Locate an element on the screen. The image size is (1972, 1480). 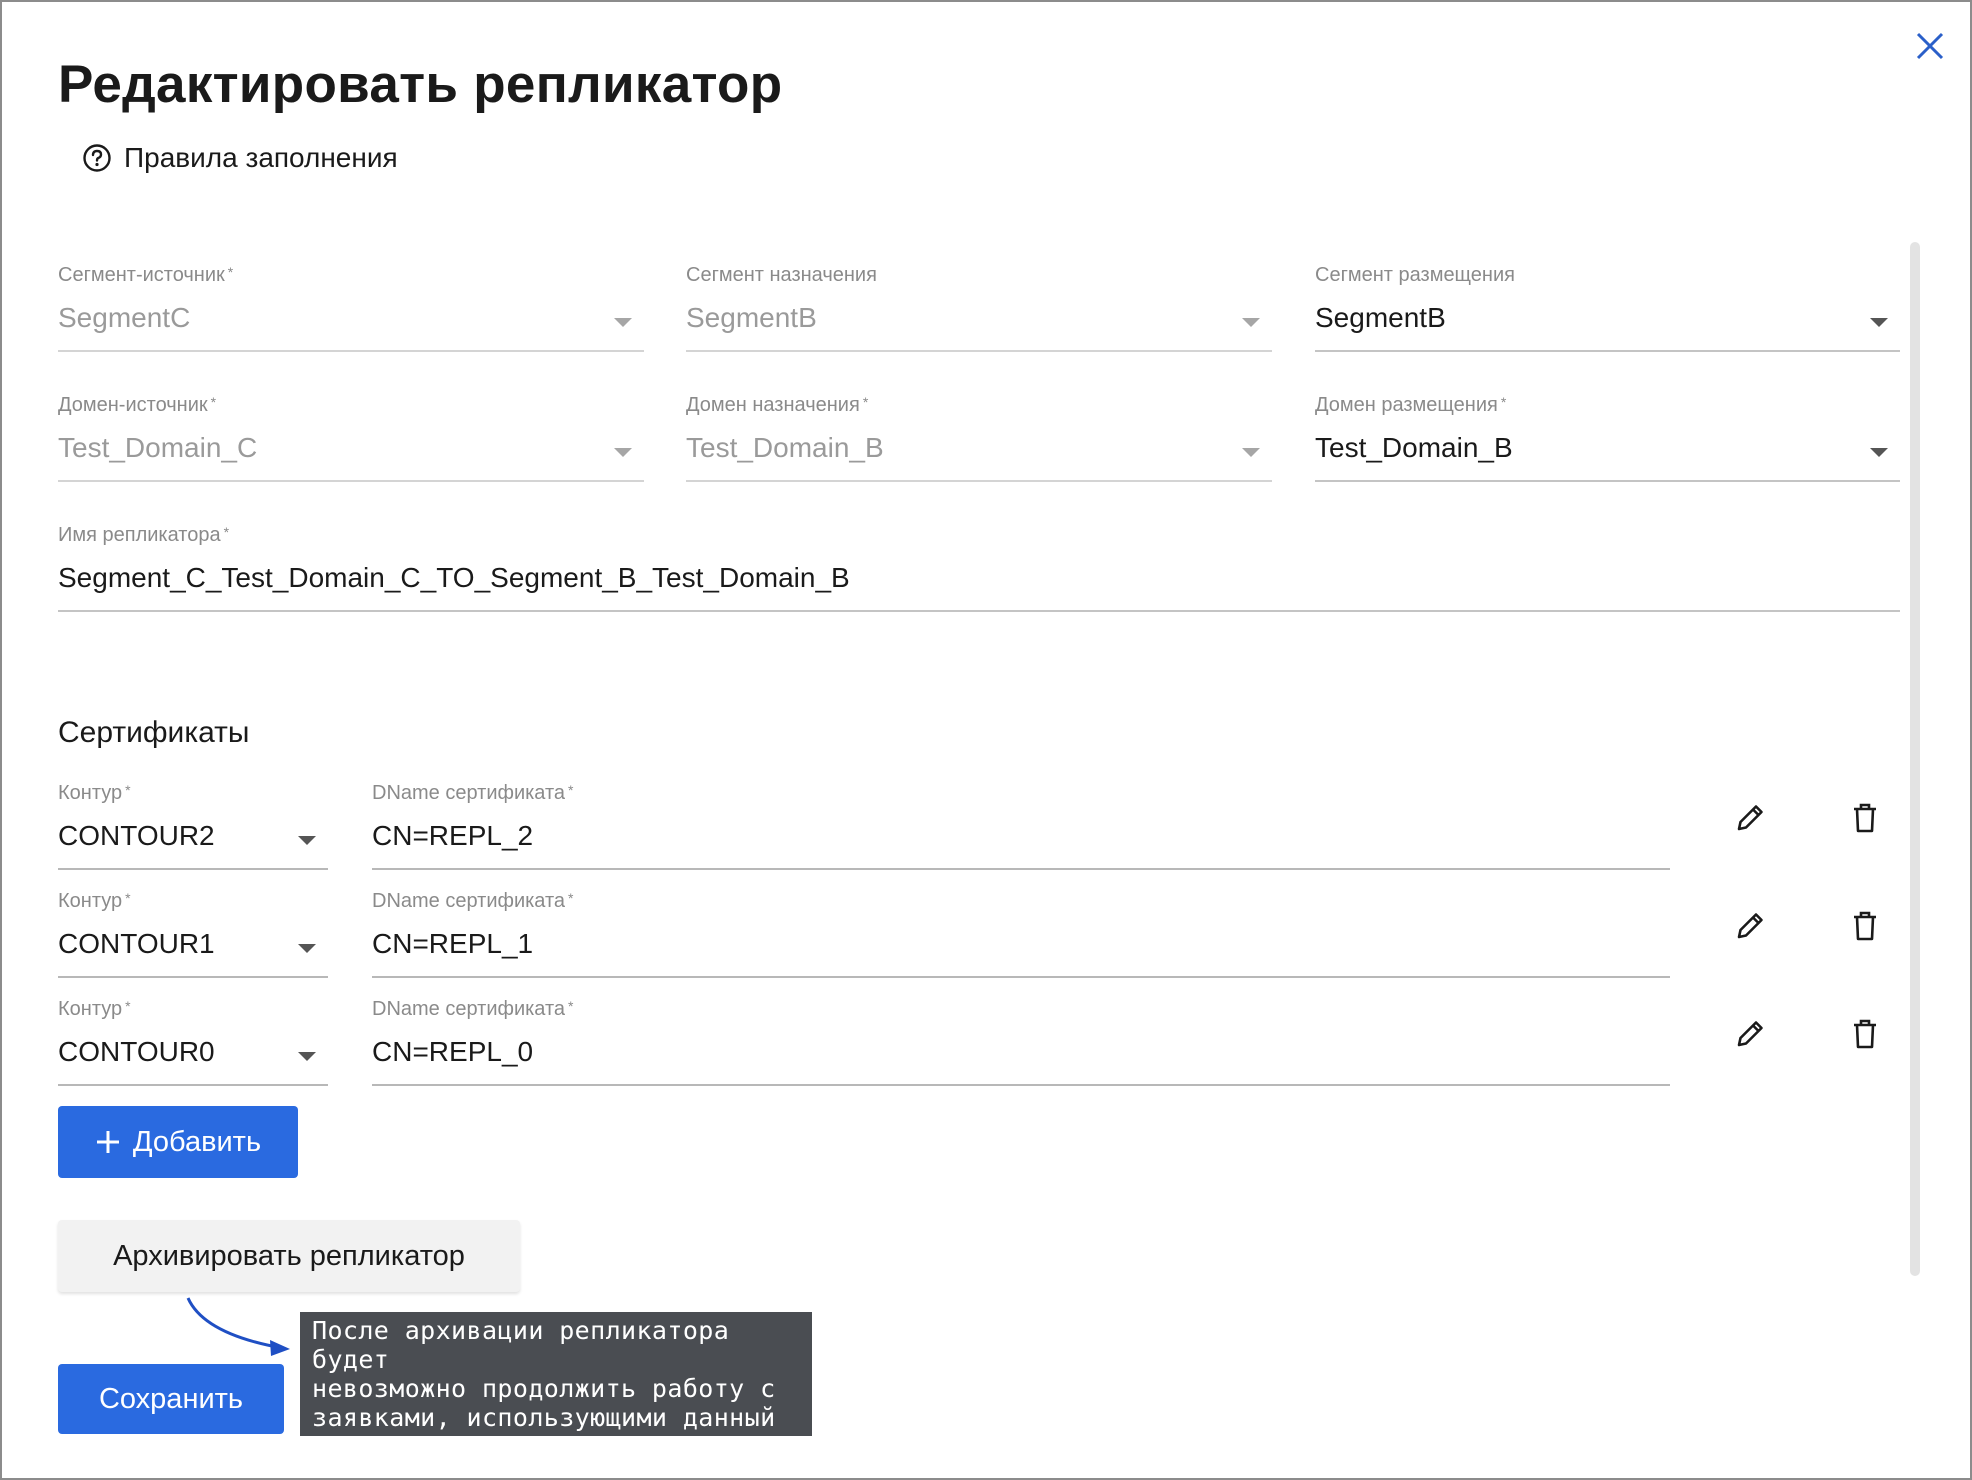
dest-segment-select: Сегмент назначения SegmentB is located at coordinates (979, 308).